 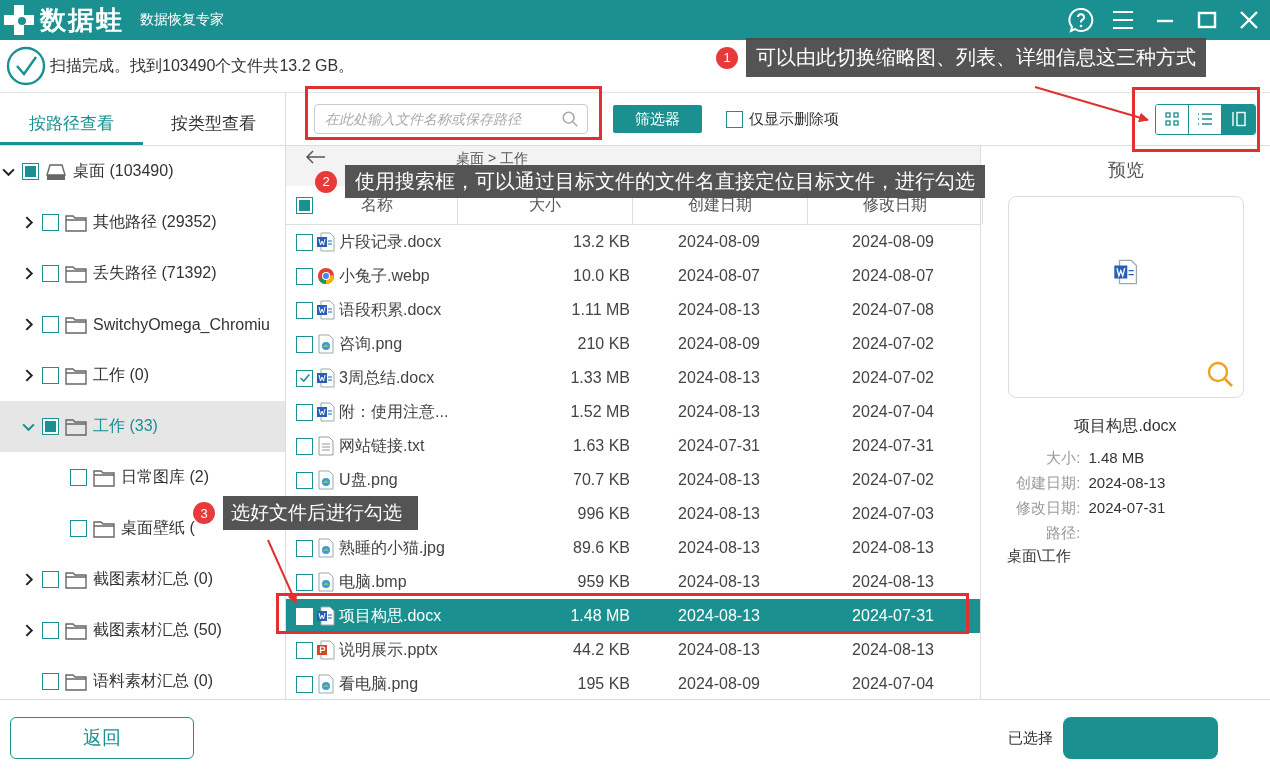 What do you see at coordinates (153, 579) in the screenshot?
I see `tree-item: 截图素材汇总 (0)` at bounding box center [153, 579].